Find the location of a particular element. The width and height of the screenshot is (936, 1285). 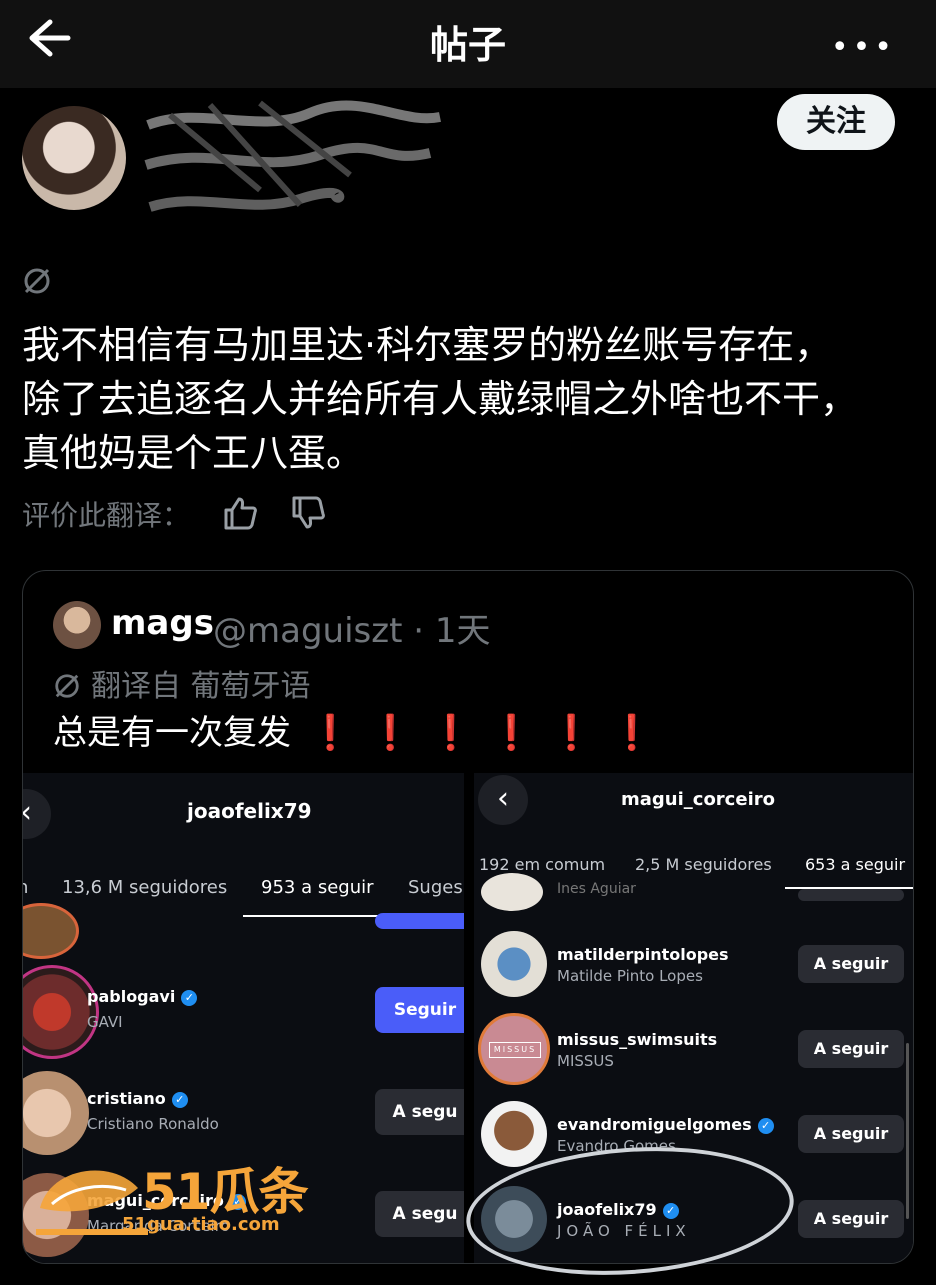

row-username: pablogavi ✓ is located at coordinates (142, 996).